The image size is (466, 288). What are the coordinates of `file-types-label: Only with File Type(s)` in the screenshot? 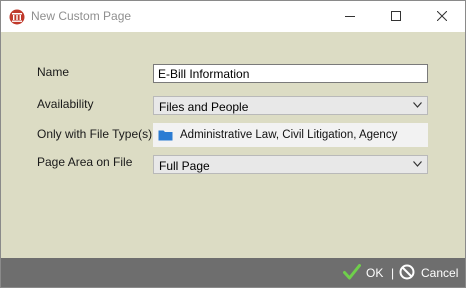 It's located at (95, 134).